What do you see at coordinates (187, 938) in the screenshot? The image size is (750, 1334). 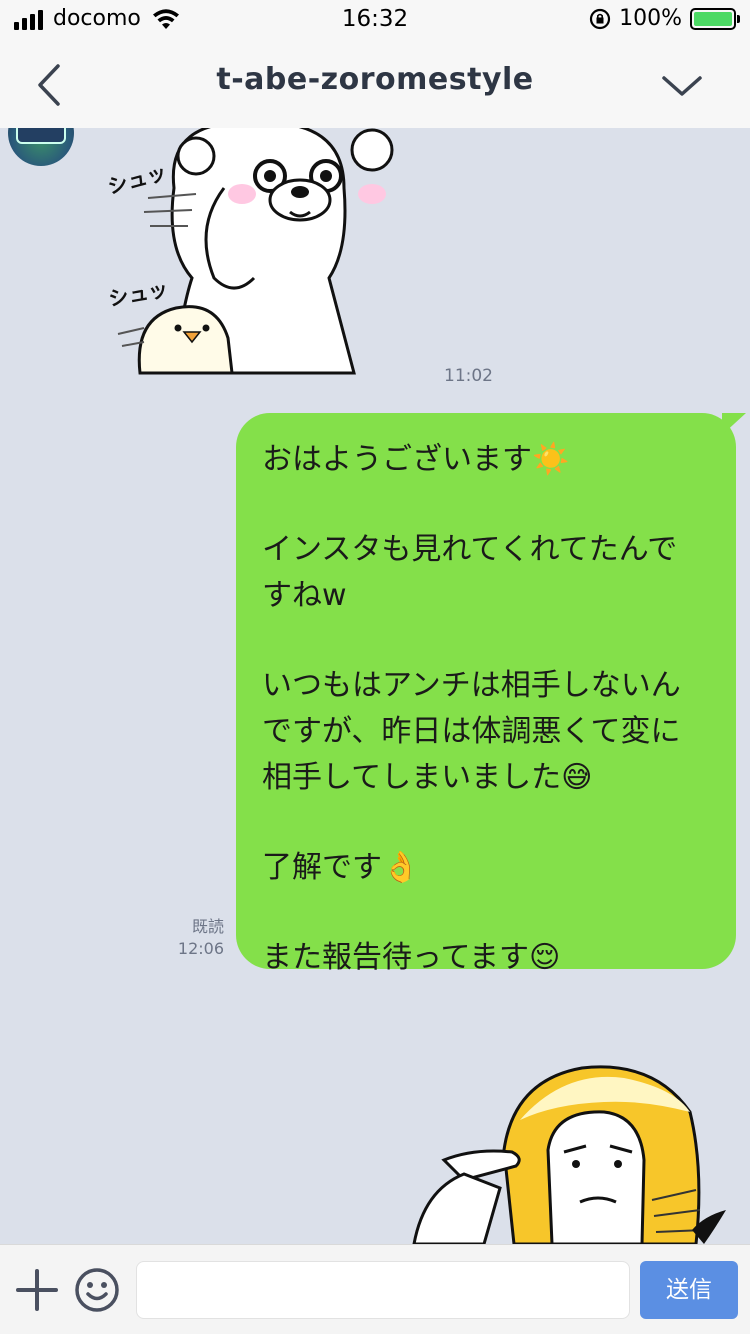 I see `read-receipt: 既読 12:06` at bounding box center [187, 938].